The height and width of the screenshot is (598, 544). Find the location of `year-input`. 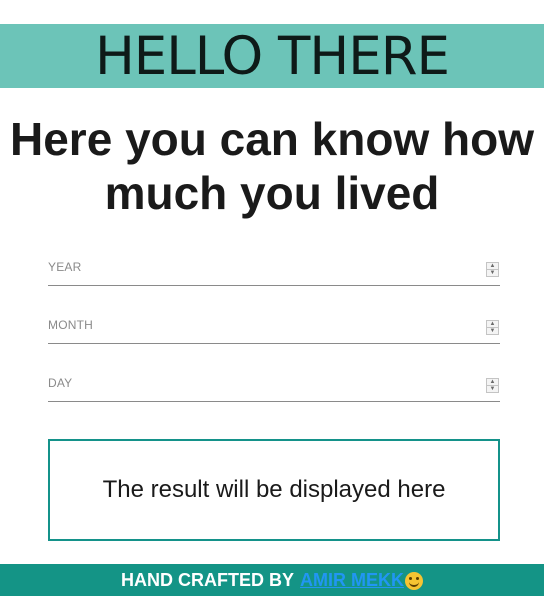

year-input is located at coordinates (258, 267).